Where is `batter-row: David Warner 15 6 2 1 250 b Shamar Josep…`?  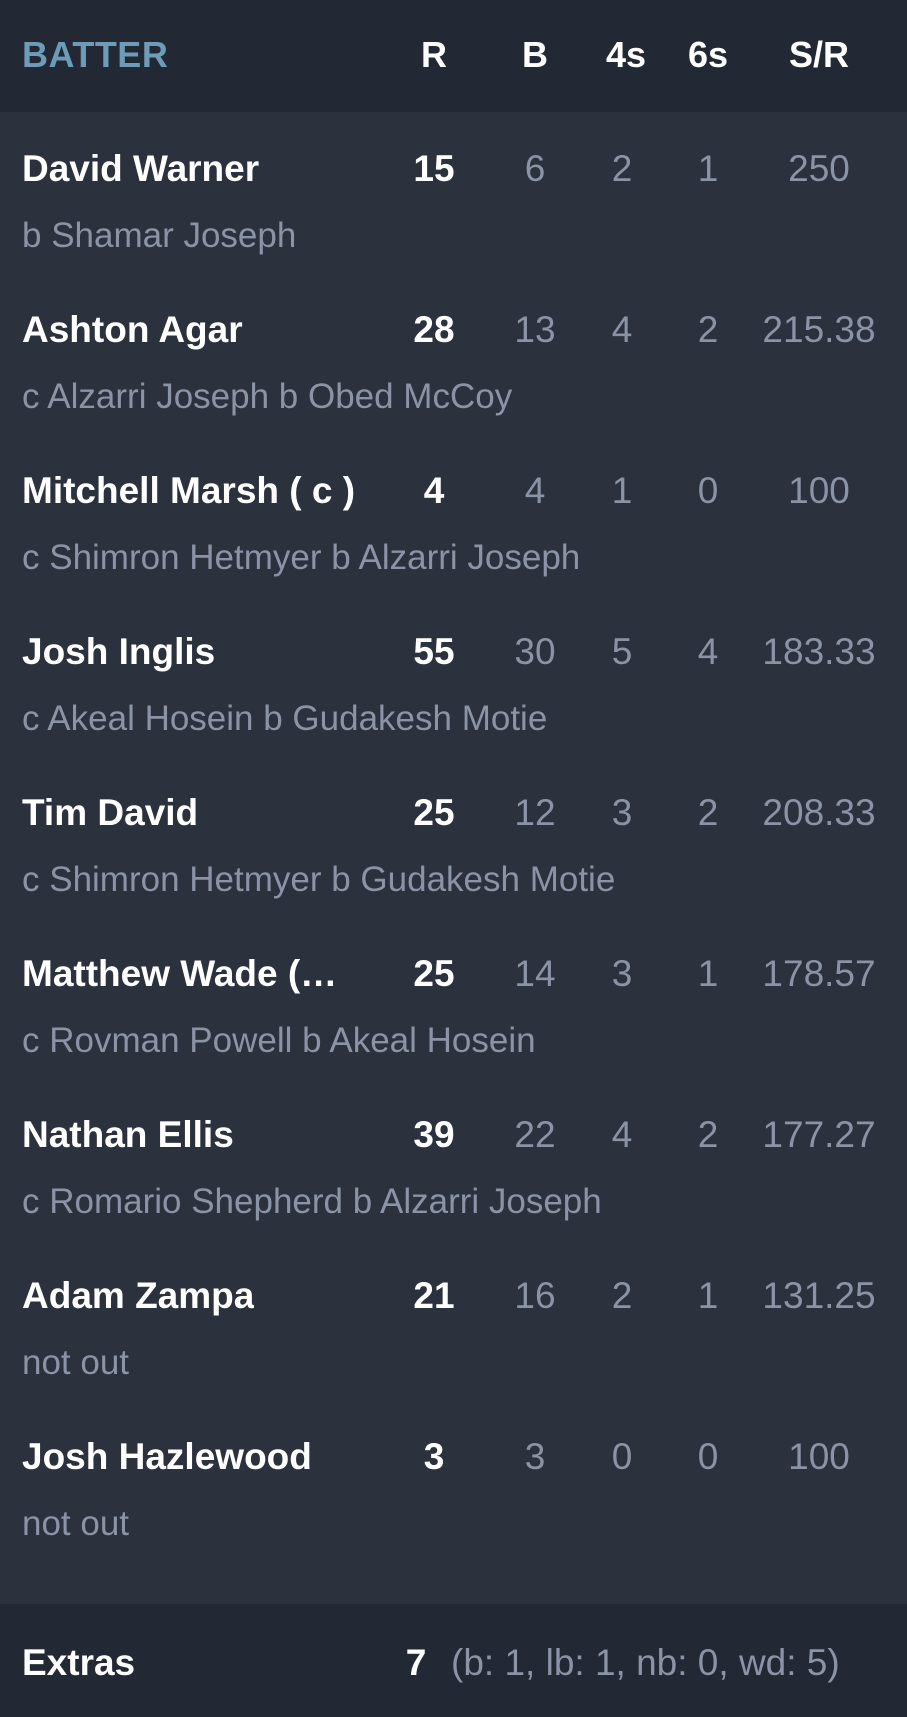 batter-row: David Warner 15 6 2 1 250 b Shamar Josep… is located at coordinates (453, 192).